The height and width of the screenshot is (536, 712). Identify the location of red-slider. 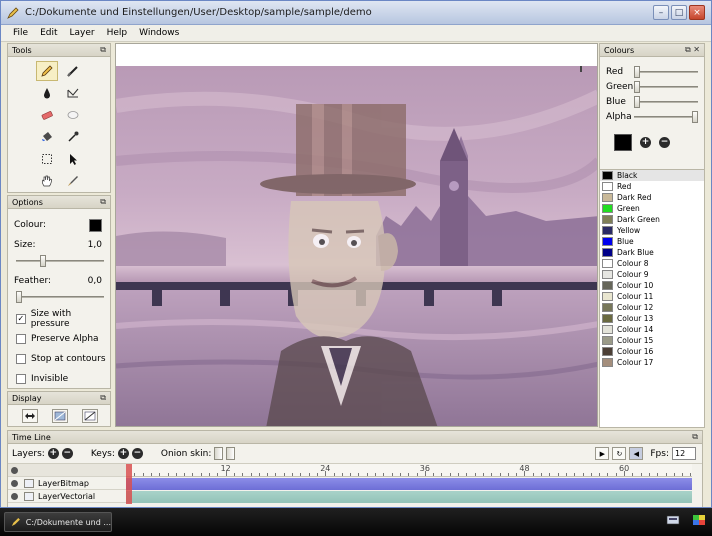
(666, 72).